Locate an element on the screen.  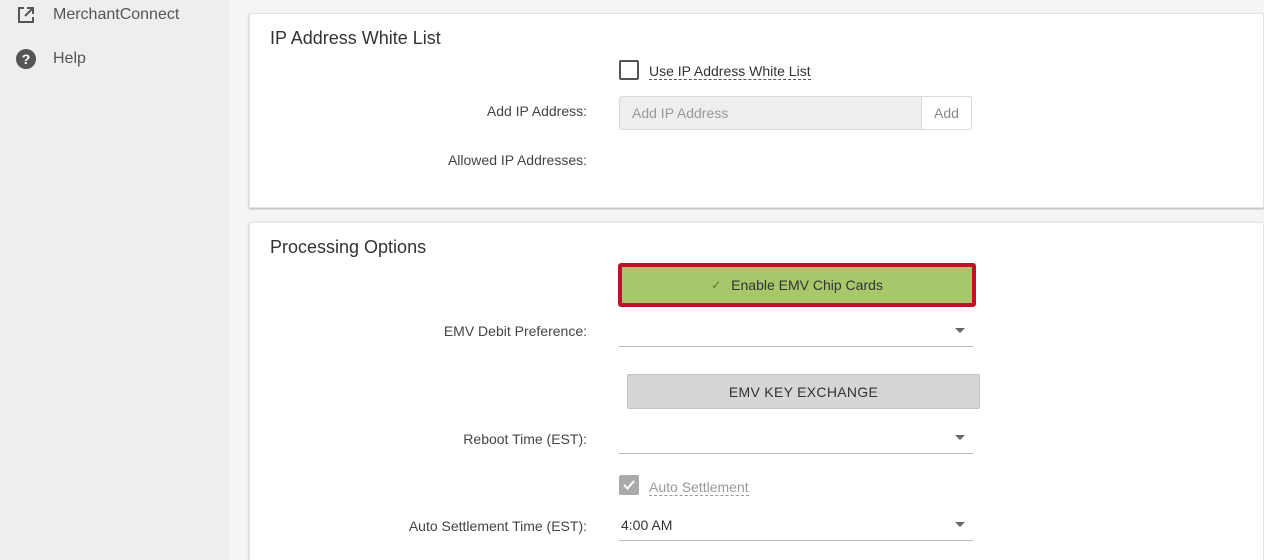
auto-settlement-label: Auto Settlement is located at coordinates (699, 487).